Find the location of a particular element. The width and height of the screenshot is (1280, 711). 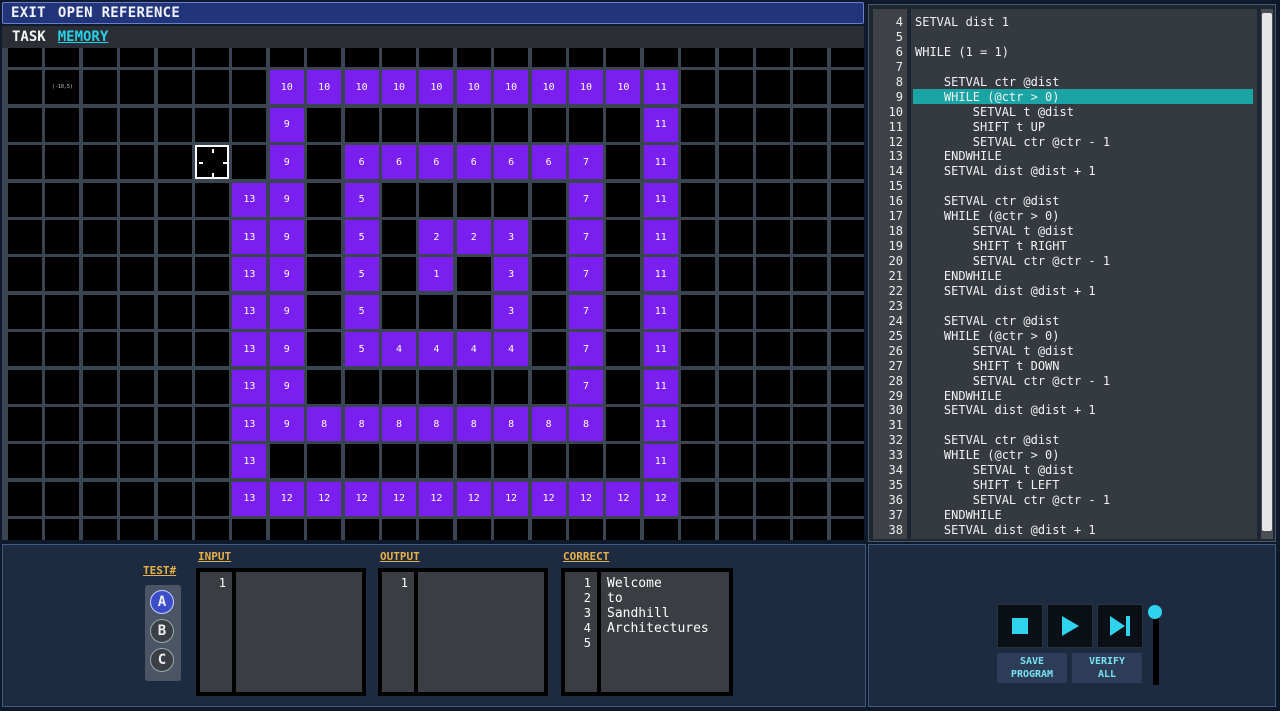

editor-scroll-thumb is located at coordinates (1267, 272).